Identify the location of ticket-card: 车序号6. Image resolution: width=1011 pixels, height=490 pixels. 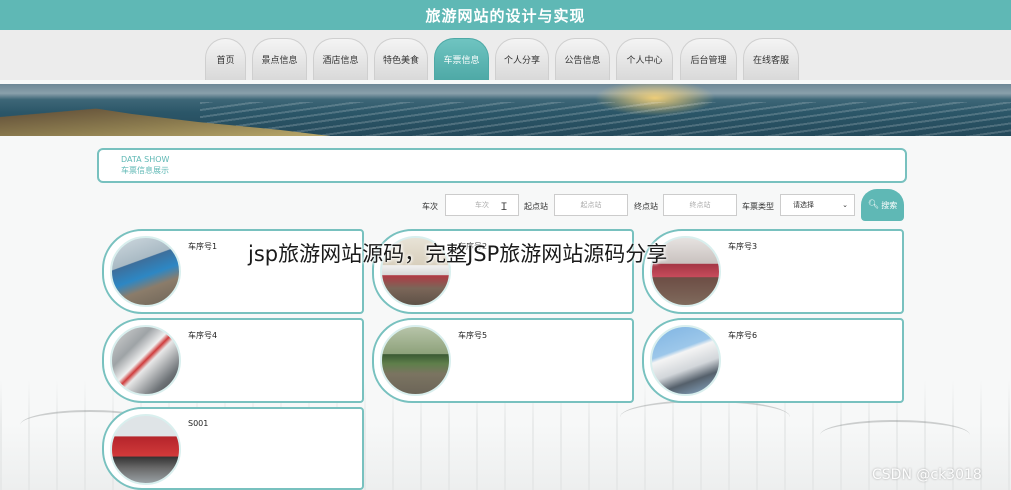
(773, 360).